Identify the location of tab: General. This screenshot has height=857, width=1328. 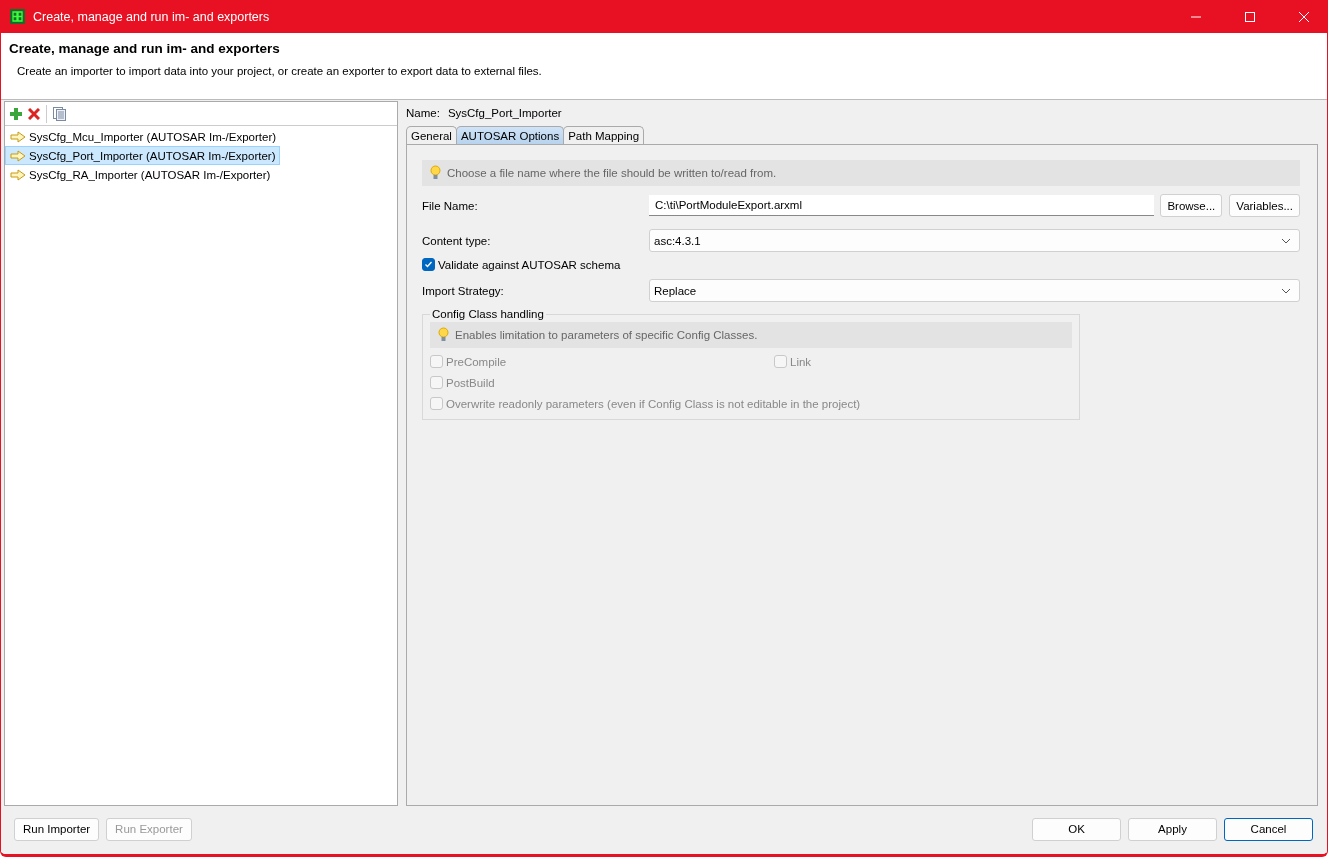
(431, 135).